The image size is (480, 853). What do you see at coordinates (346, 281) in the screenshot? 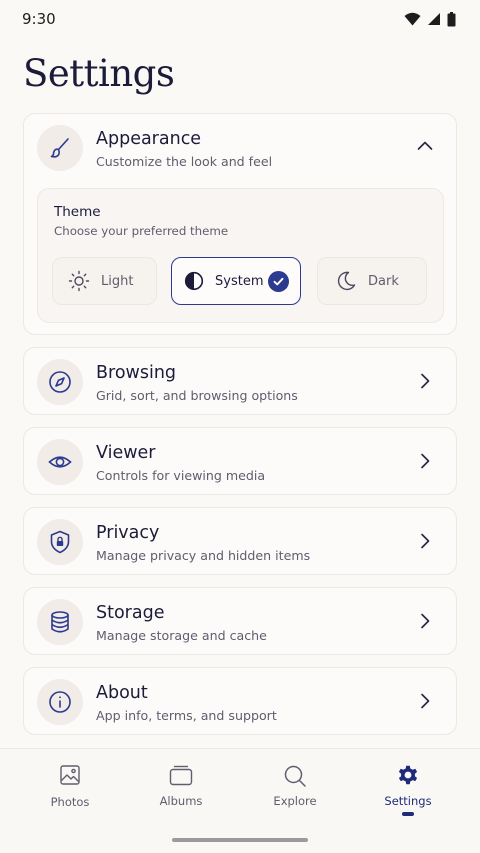
I see `moon-icon` at bounding box center [346, 281].